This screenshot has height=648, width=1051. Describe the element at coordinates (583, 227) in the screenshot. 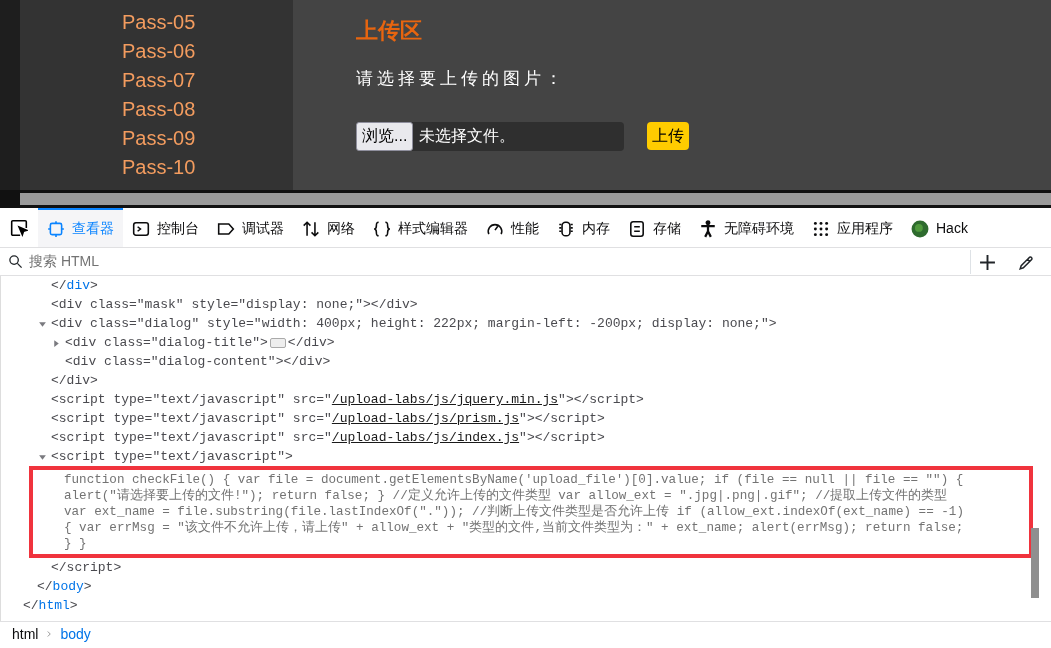

I see `devtools-tab: 内存` at that location.